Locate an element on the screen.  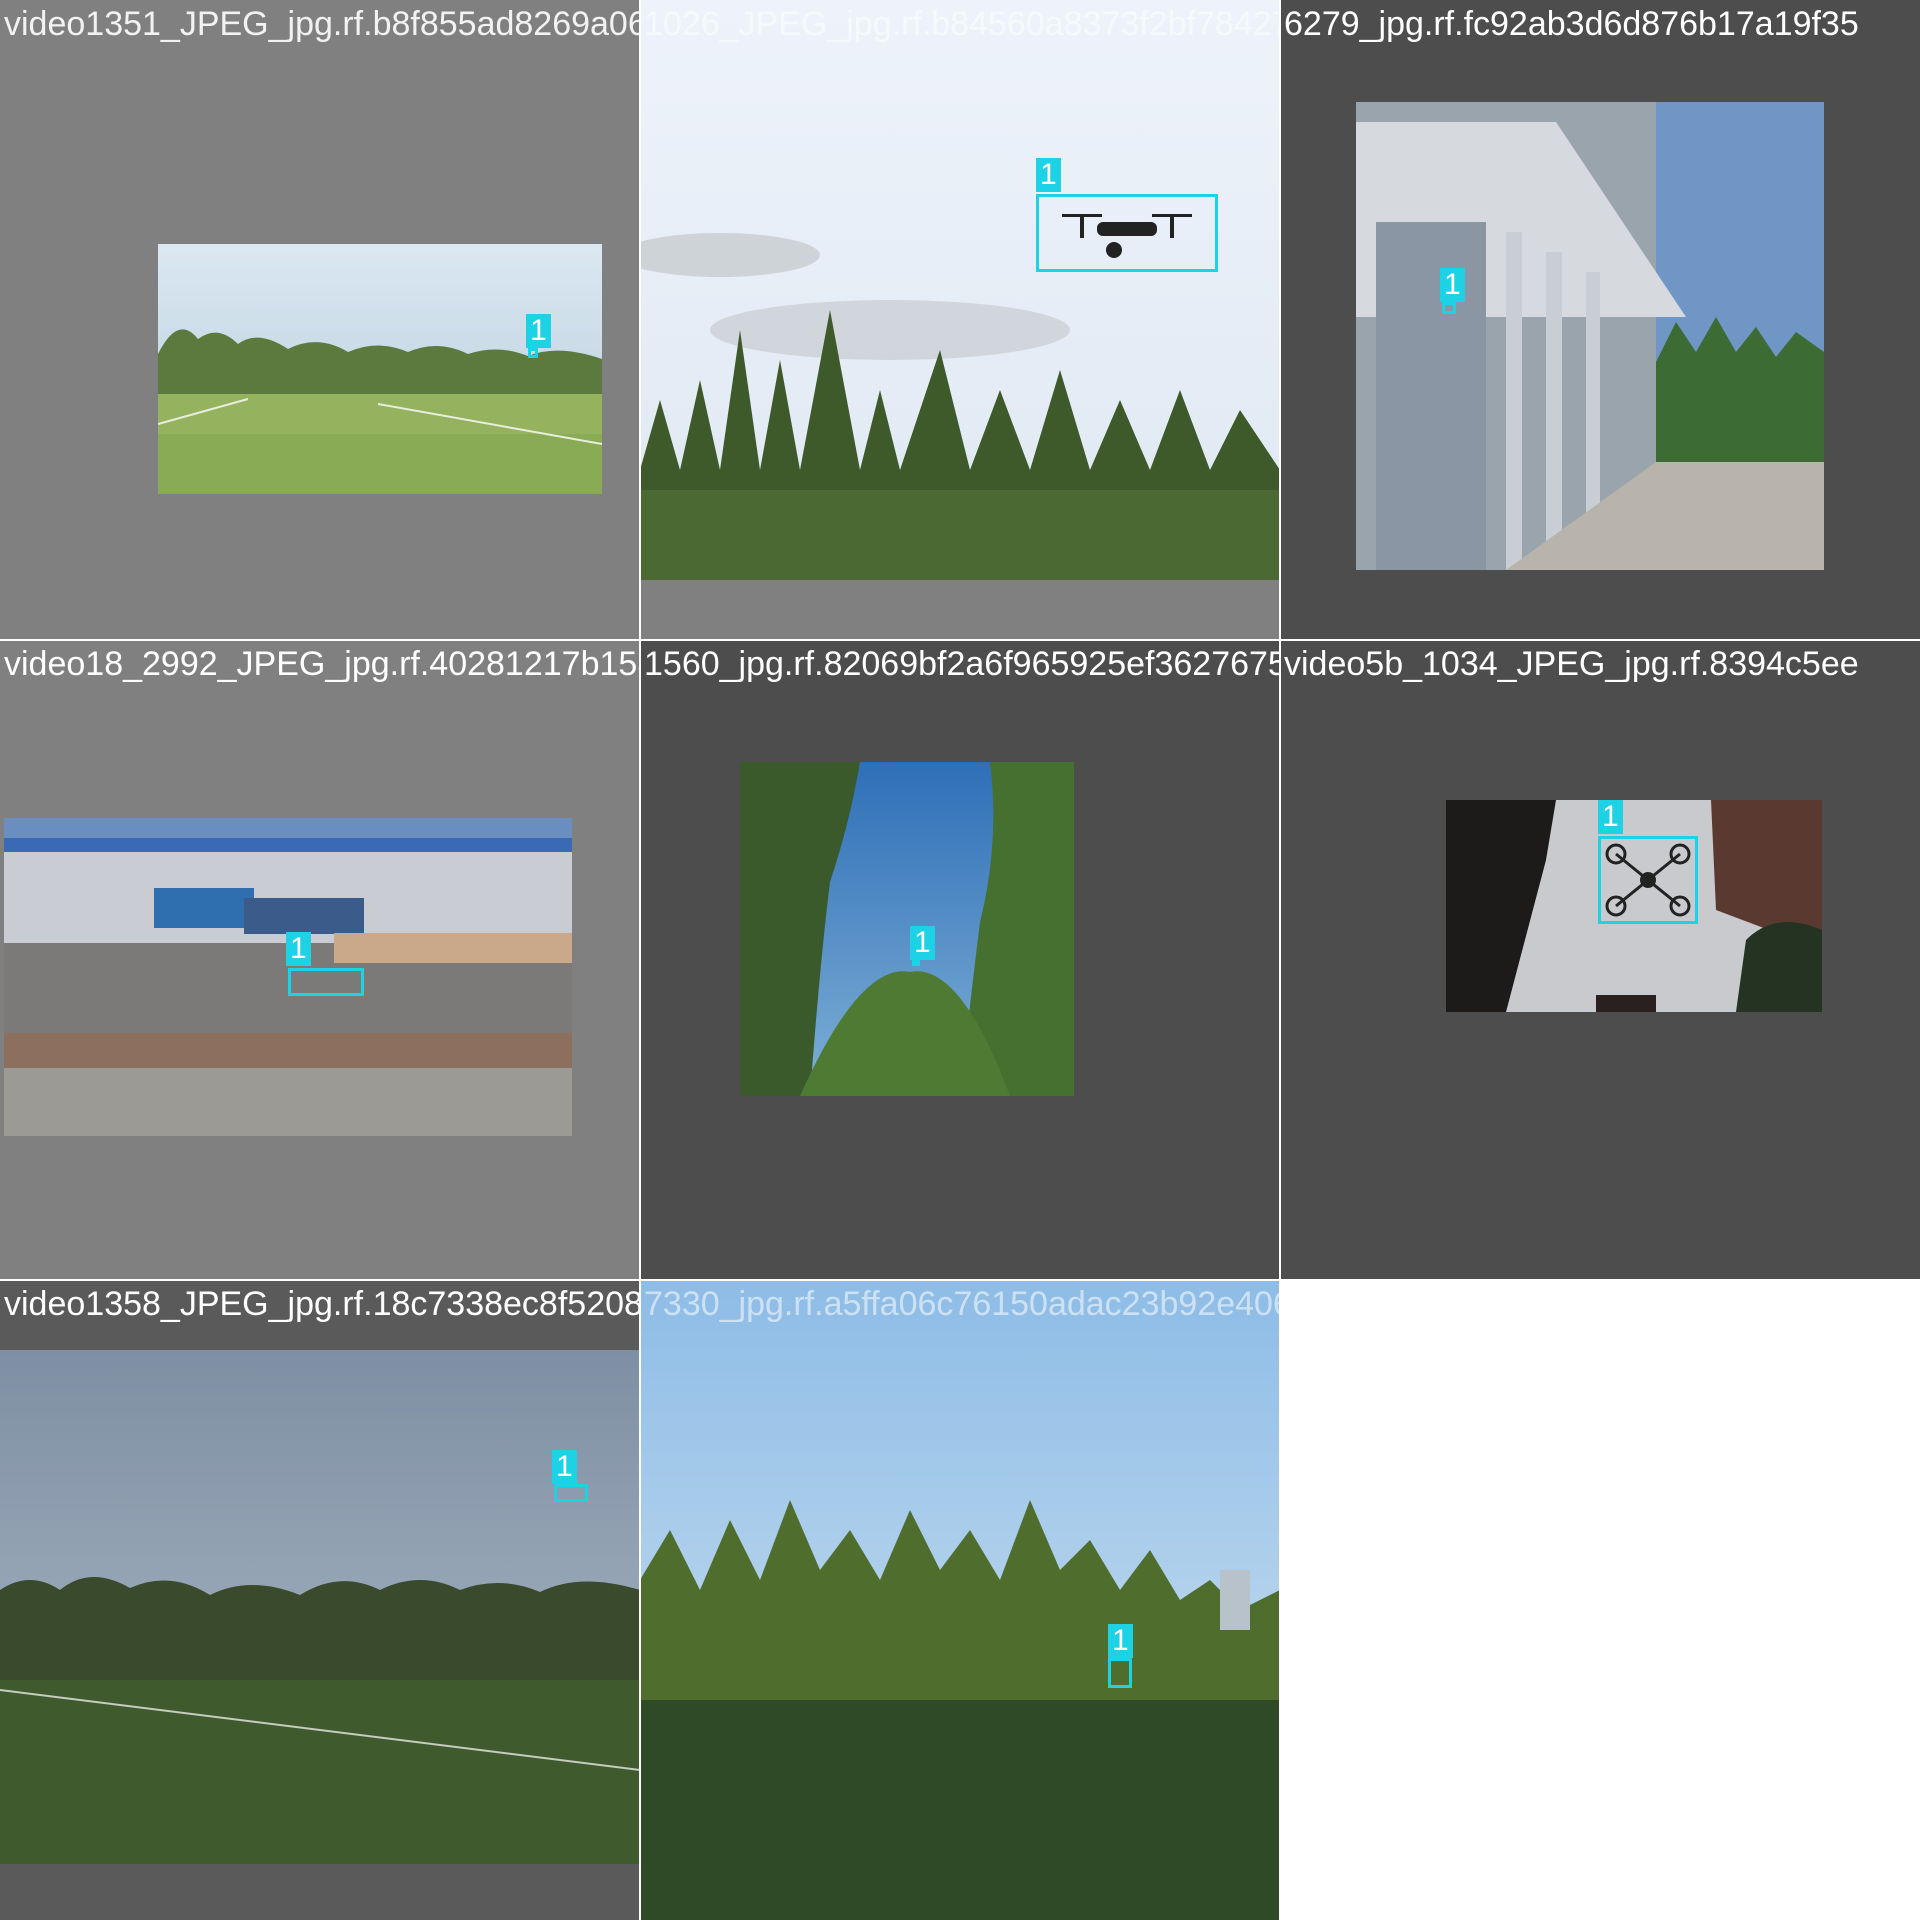
mosaic-tile-3: 1 6279_jpg.rf.fc92ab3d6d876b17a19f35 is located at coordinates (1600, 320).